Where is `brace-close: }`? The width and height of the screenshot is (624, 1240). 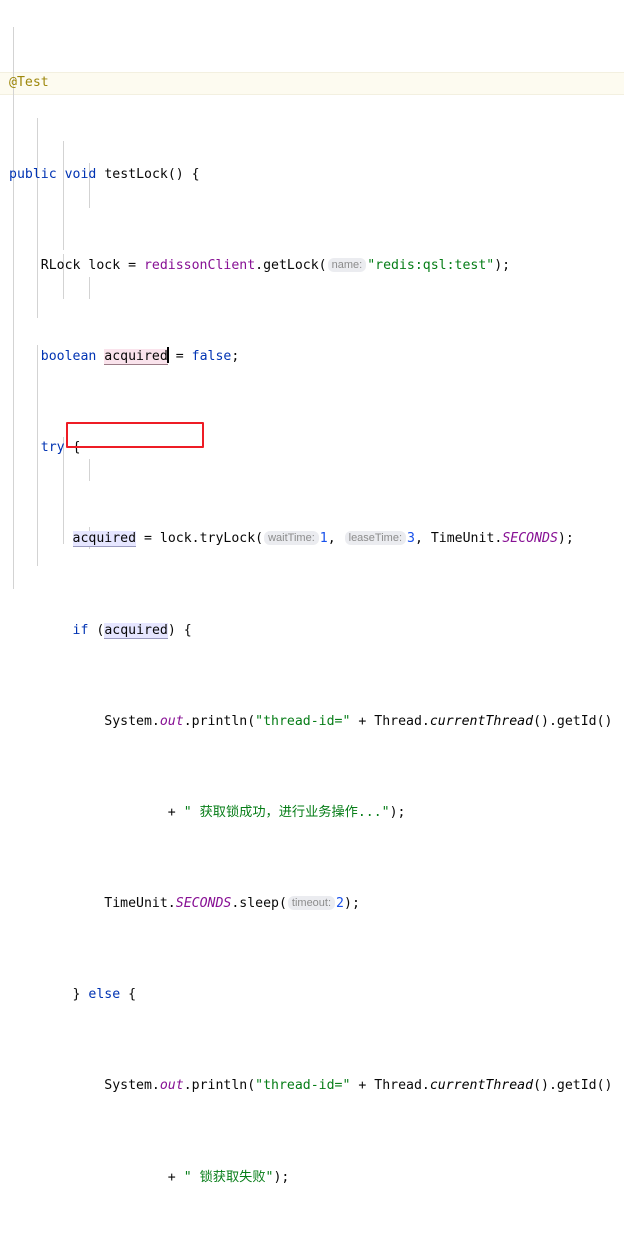 brace-close: } is located at coordinates (80, 995).